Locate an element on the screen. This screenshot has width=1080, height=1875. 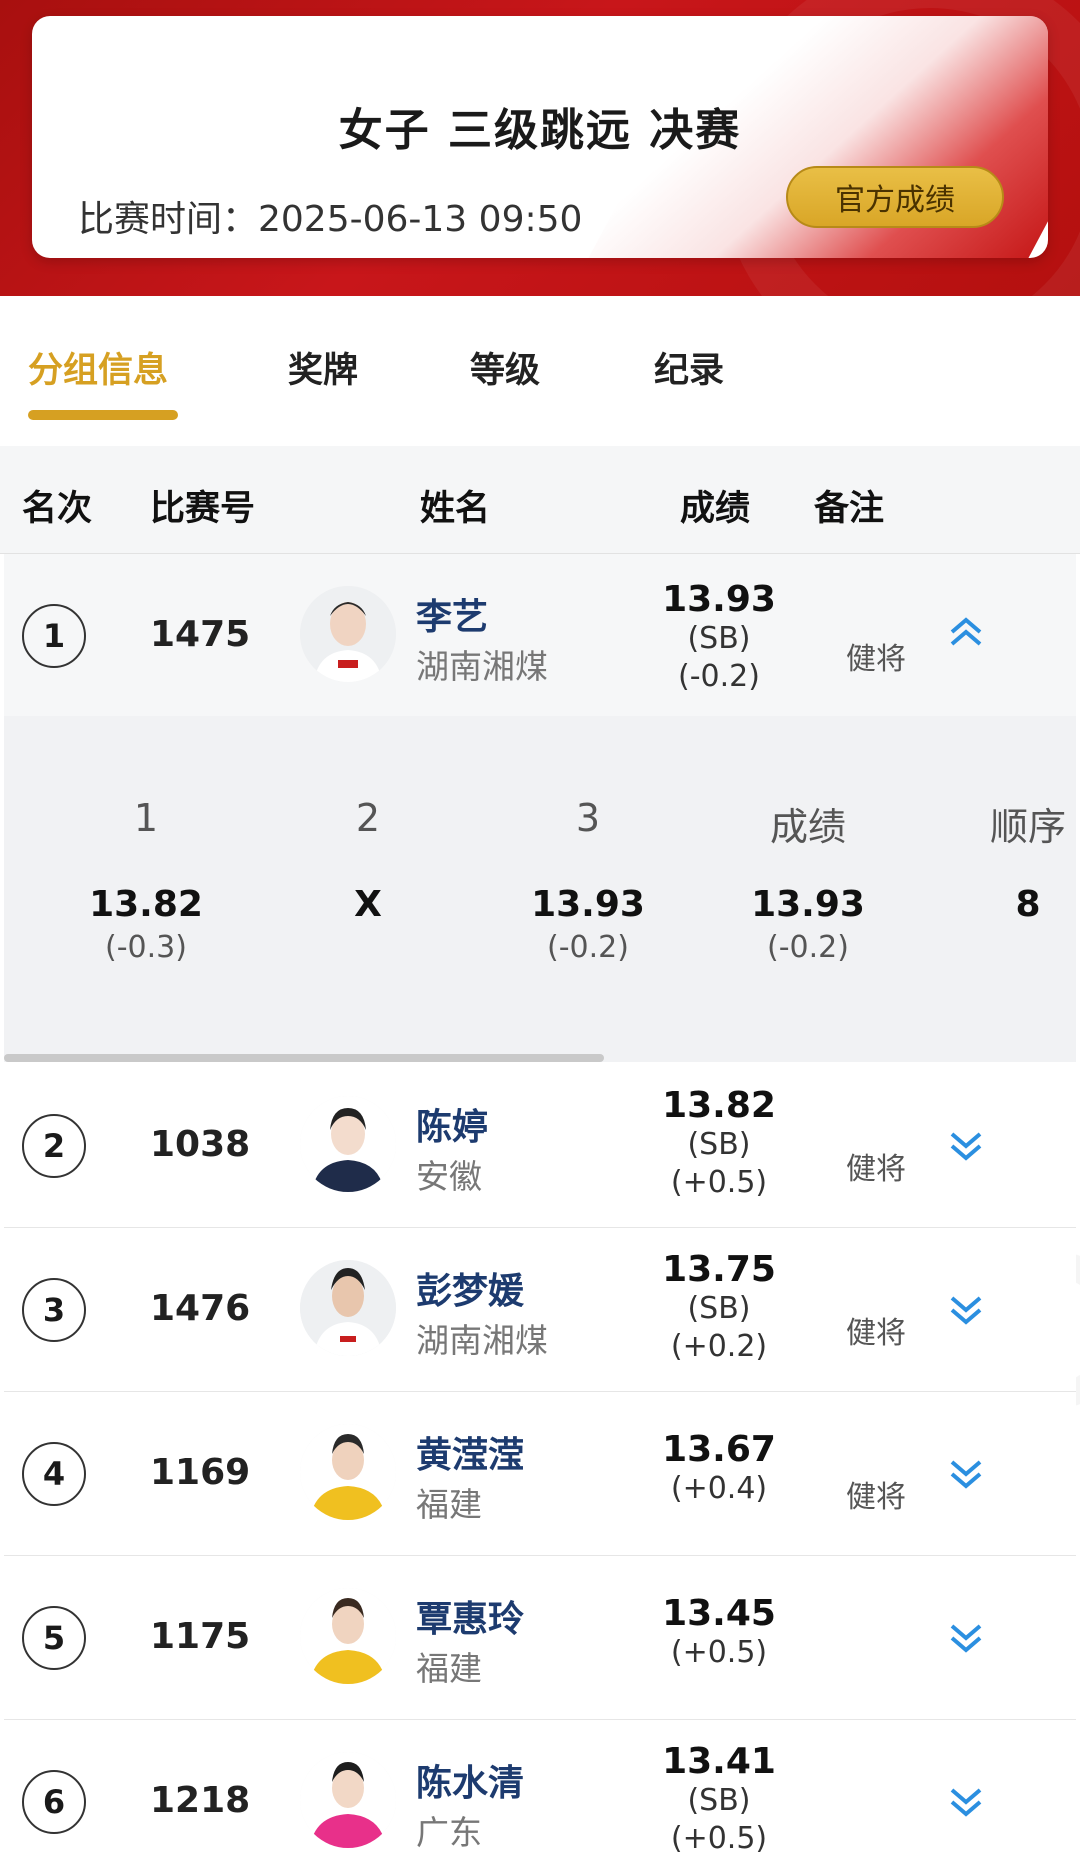
official-results-button: 官方成绩 is located at coordinates (895, 197).